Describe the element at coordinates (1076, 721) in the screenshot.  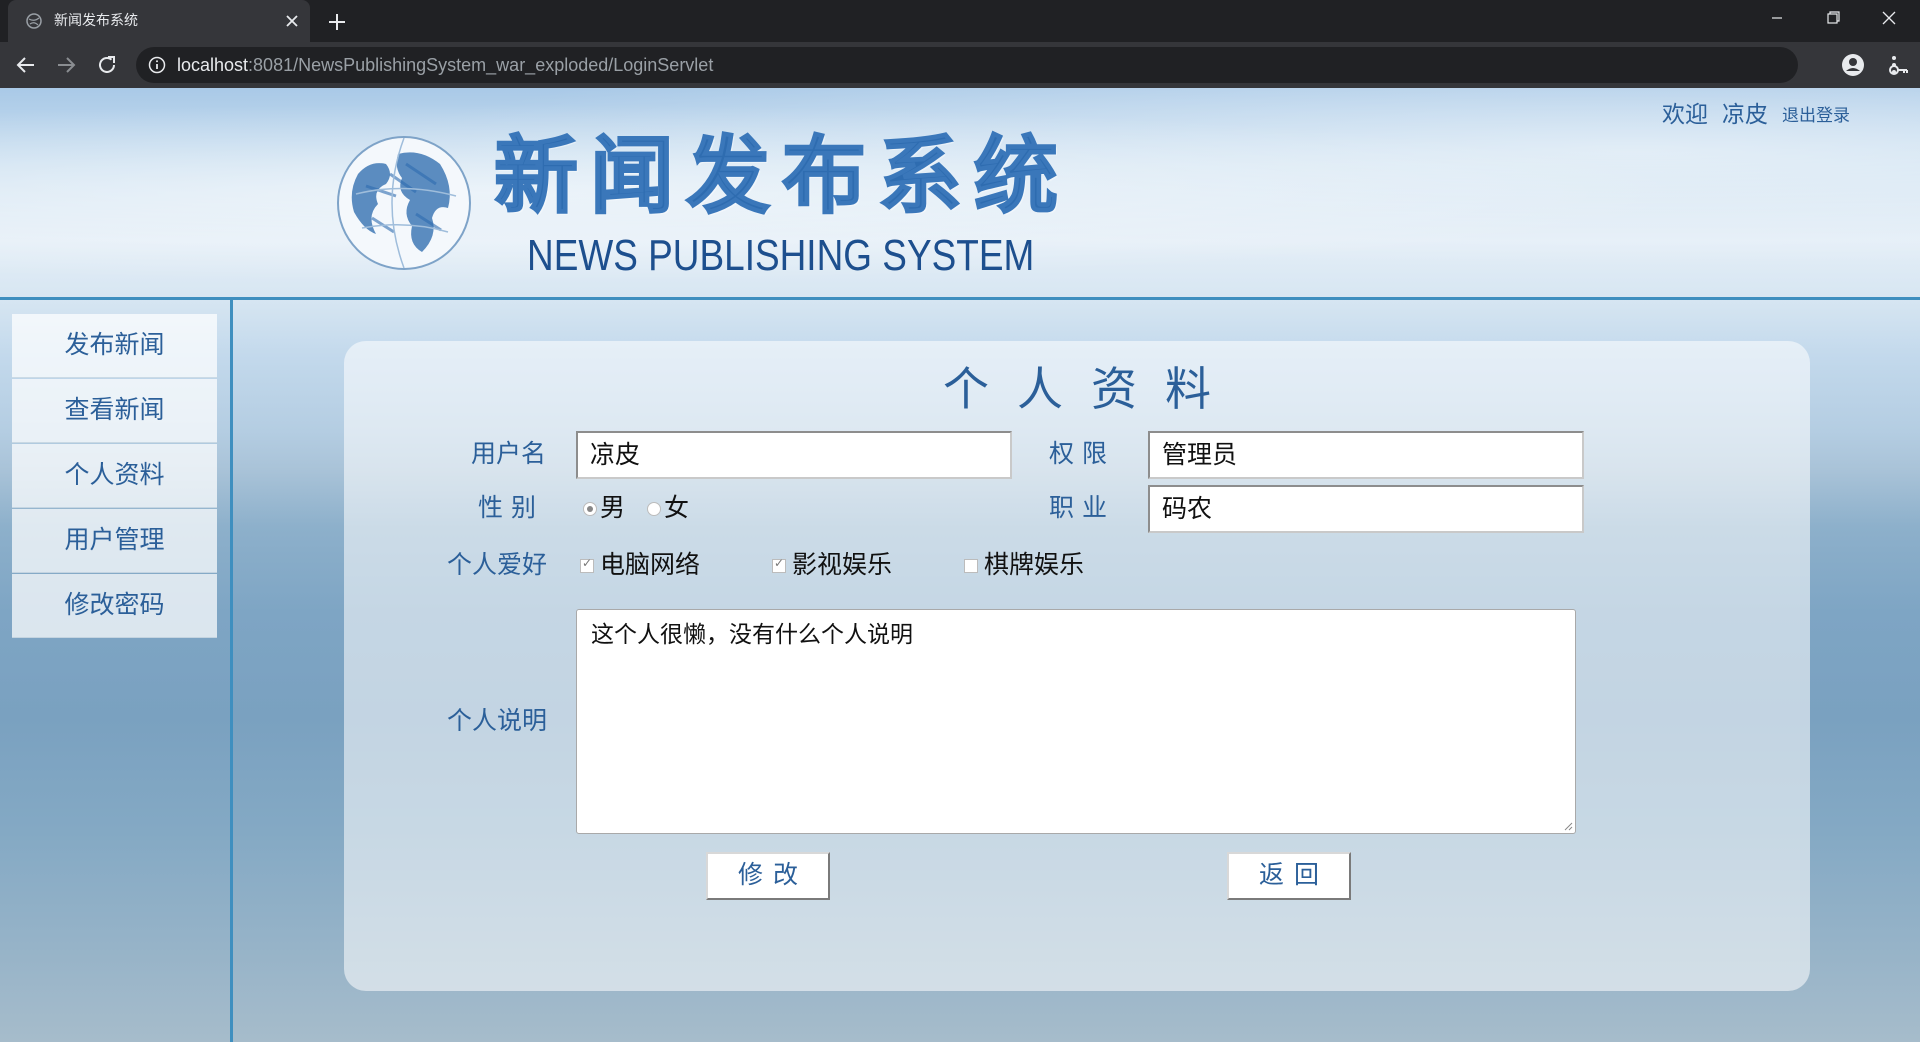
I see `description-textarea: 这个人很懒，没有什么个人说明` at that location.